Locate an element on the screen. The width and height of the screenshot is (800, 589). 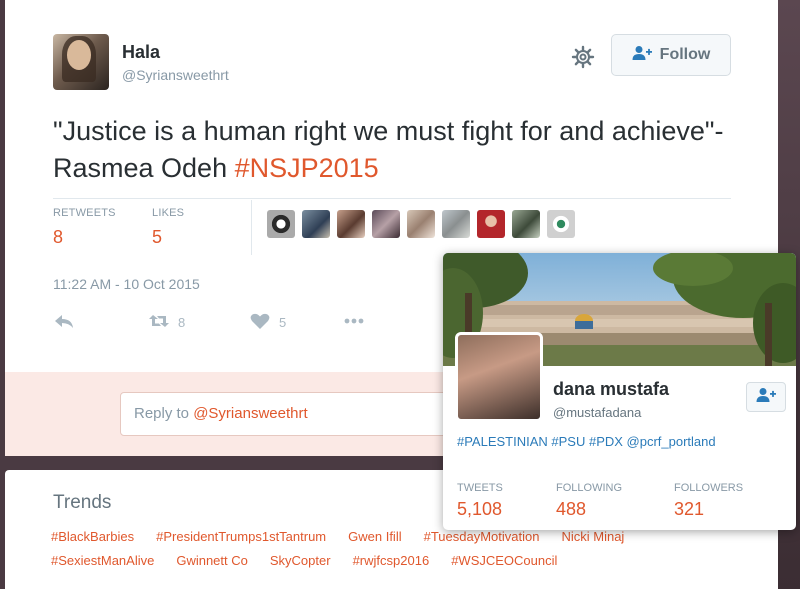
trend-item: Nicki Minaj is located at coordinates (592, 536).